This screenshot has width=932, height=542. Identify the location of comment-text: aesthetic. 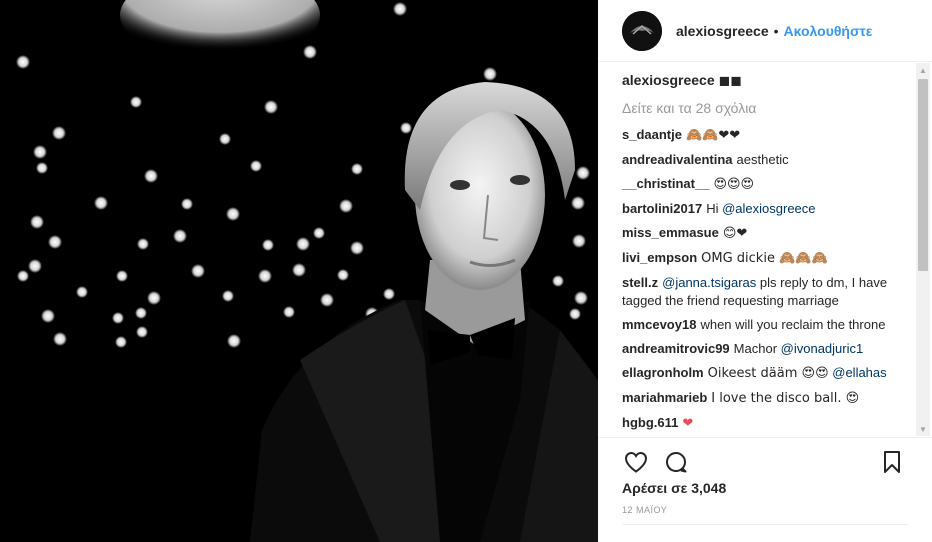
(762, 159).